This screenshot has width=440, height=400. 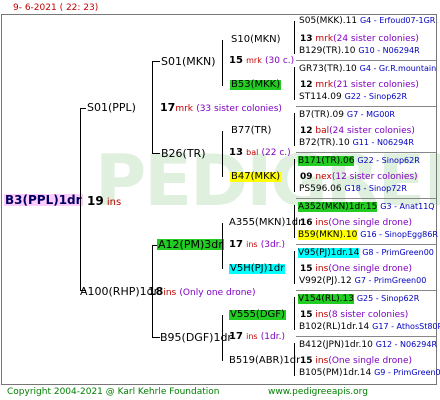 What do you see at coordinates (326, 299) in the screenshot?
I see `g4-name-12: V154(RL).13` at bounding box center [326, 299].